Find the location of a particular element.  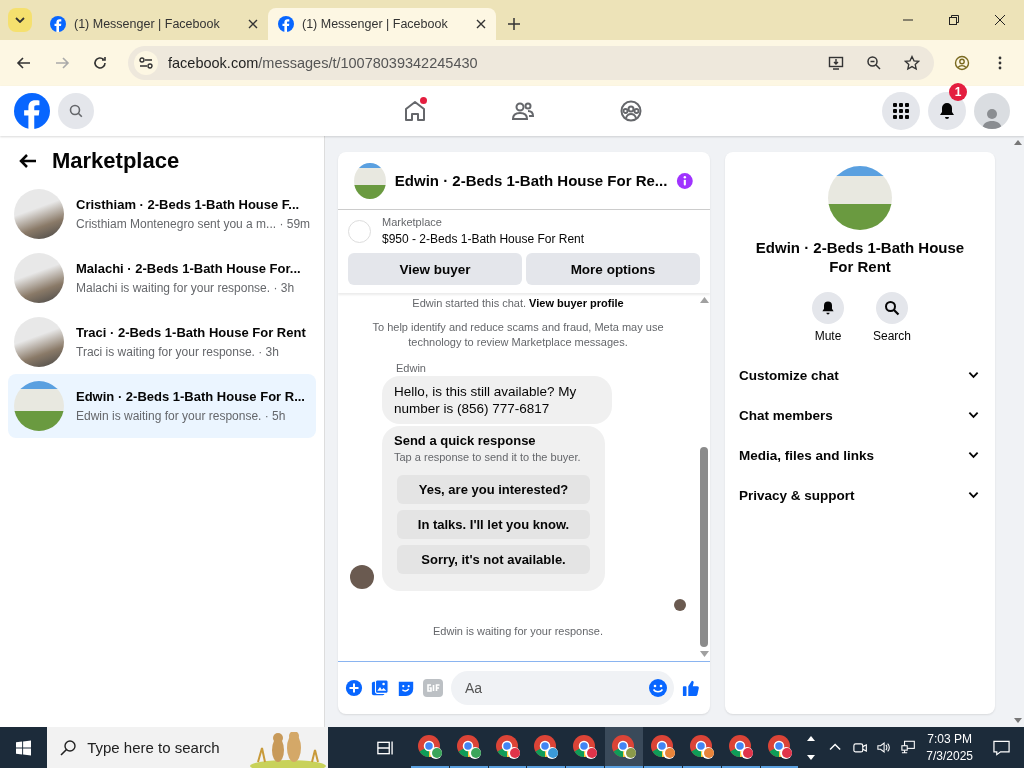

message-bubble: Hello, is this still available? My number is (856) 777-6817 is located at coordinates (497, 400).